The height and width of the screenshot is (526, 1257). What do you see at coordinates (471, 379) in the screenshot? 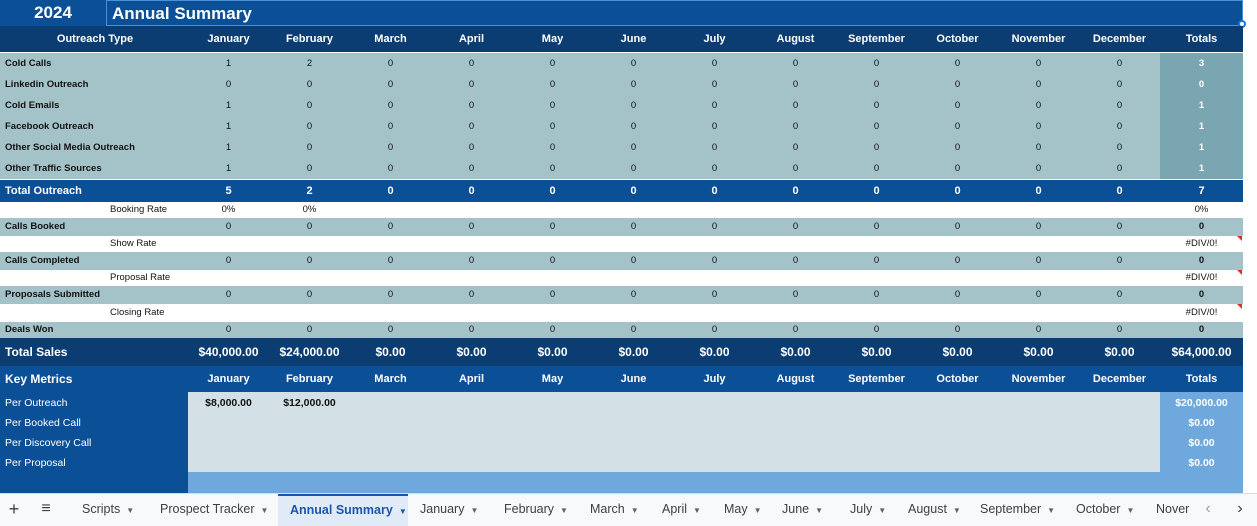
I see `metrics-header-month: April` at bounding box center [471, 379].